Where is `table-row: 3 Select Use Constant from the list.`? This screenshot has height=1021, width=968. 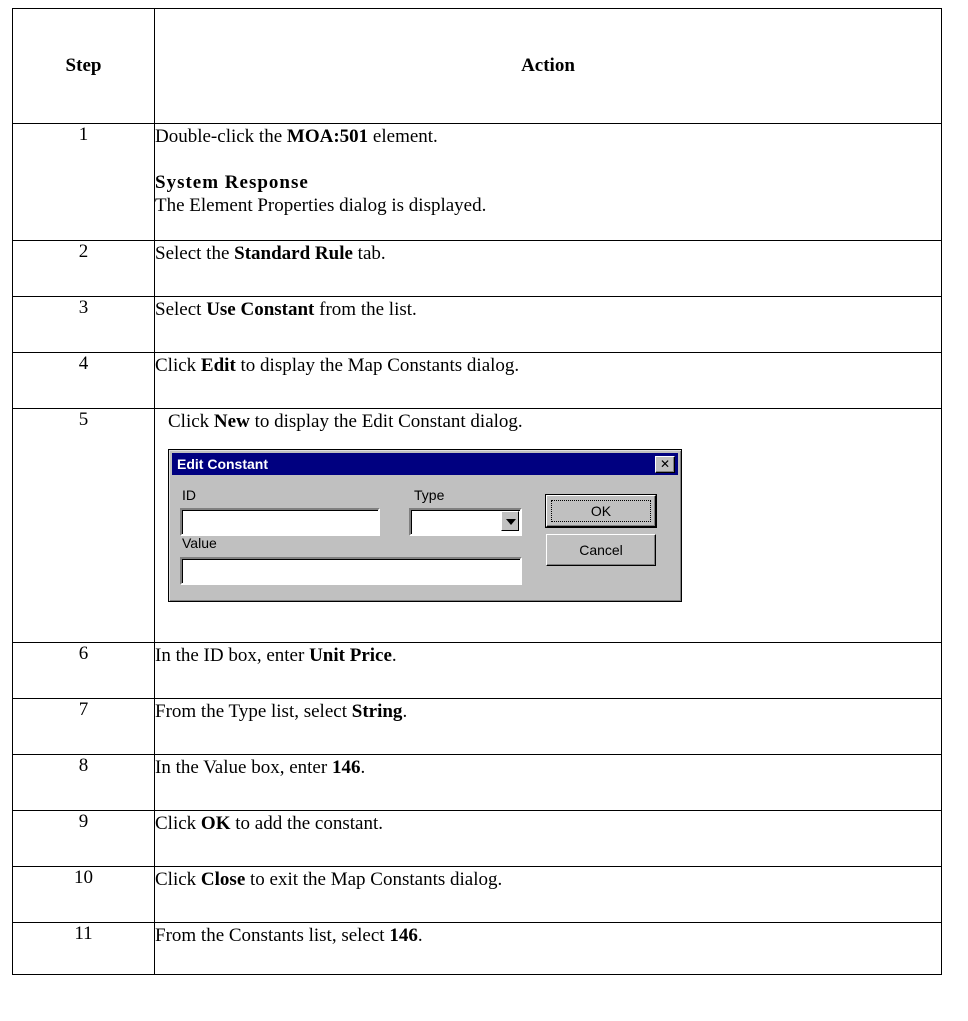
table-row: 3 Select Use Constant from the list. is located at coordinates (477, 324).